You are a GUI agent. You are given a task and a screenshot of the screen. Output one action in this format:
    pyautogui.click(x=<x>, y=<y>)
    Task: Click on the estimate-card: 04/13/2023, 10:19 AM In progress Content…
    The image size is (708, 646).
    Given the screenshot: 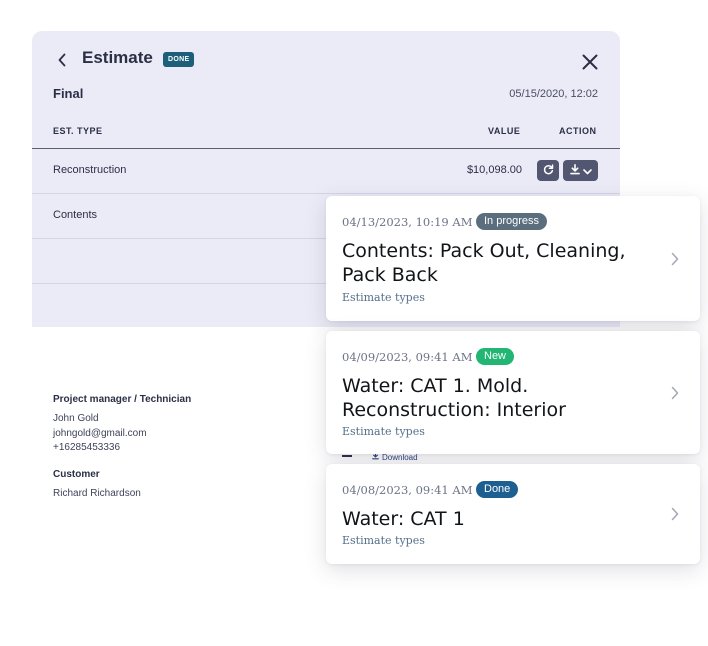 What is the action you would take?
    pyautogui.click(x=513, y=258)
    